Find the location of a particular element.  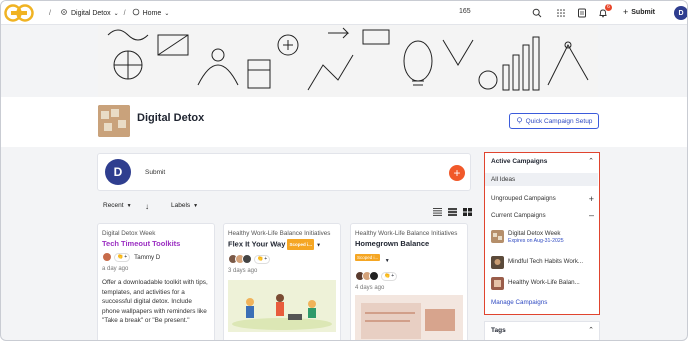

idea-title-row: Flex It Your Way Scoped i... ▼ is located at coordinates (282, 244).